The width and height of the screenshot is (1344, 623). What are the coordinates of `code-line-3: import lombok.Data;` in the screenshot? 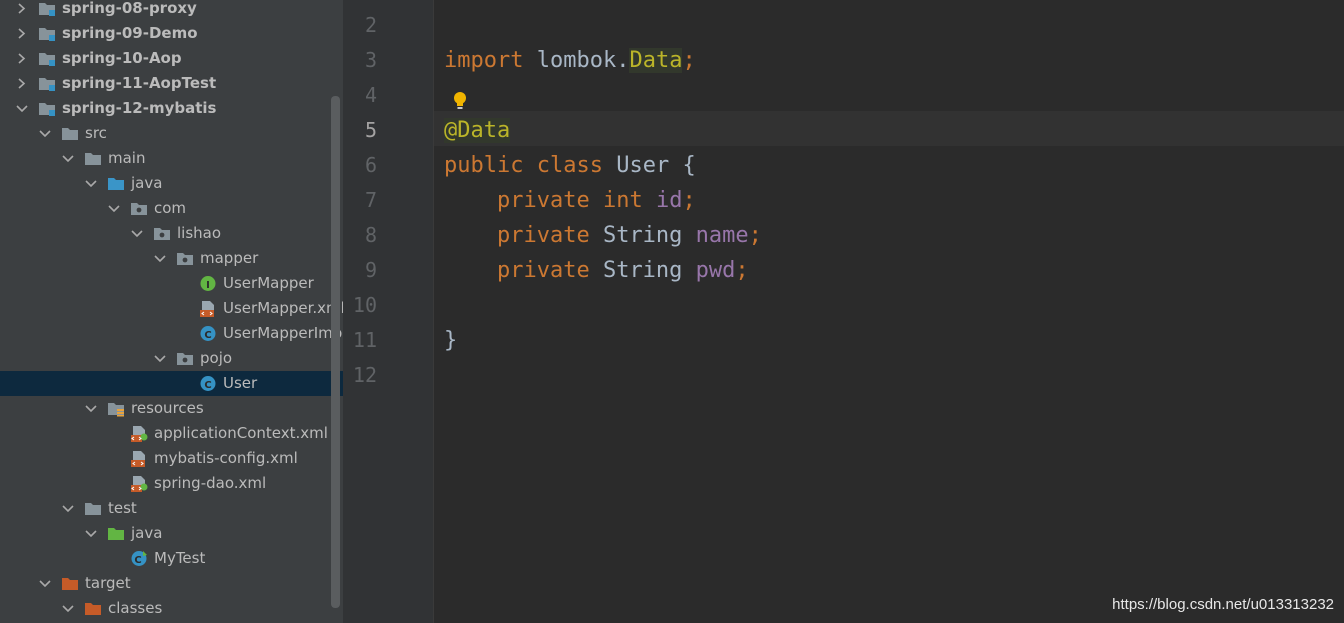 It's located at (570, 60).